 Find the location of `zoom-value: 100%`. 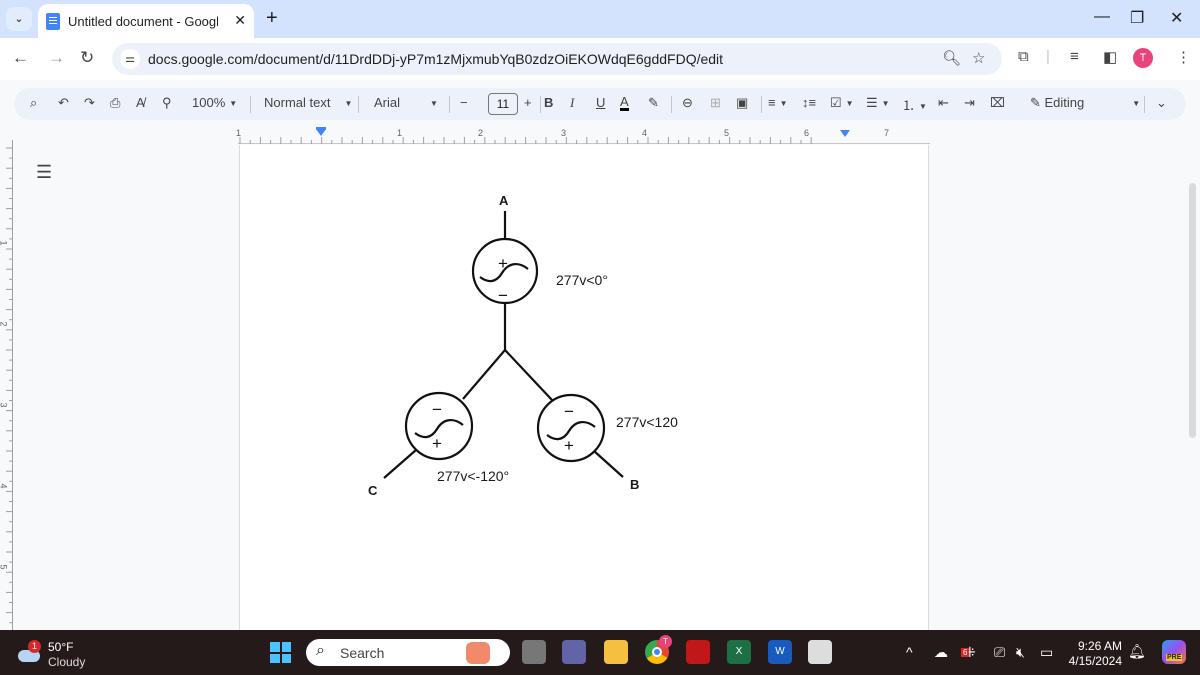

zoom-value: 100% is located at coordinates (209, 102).